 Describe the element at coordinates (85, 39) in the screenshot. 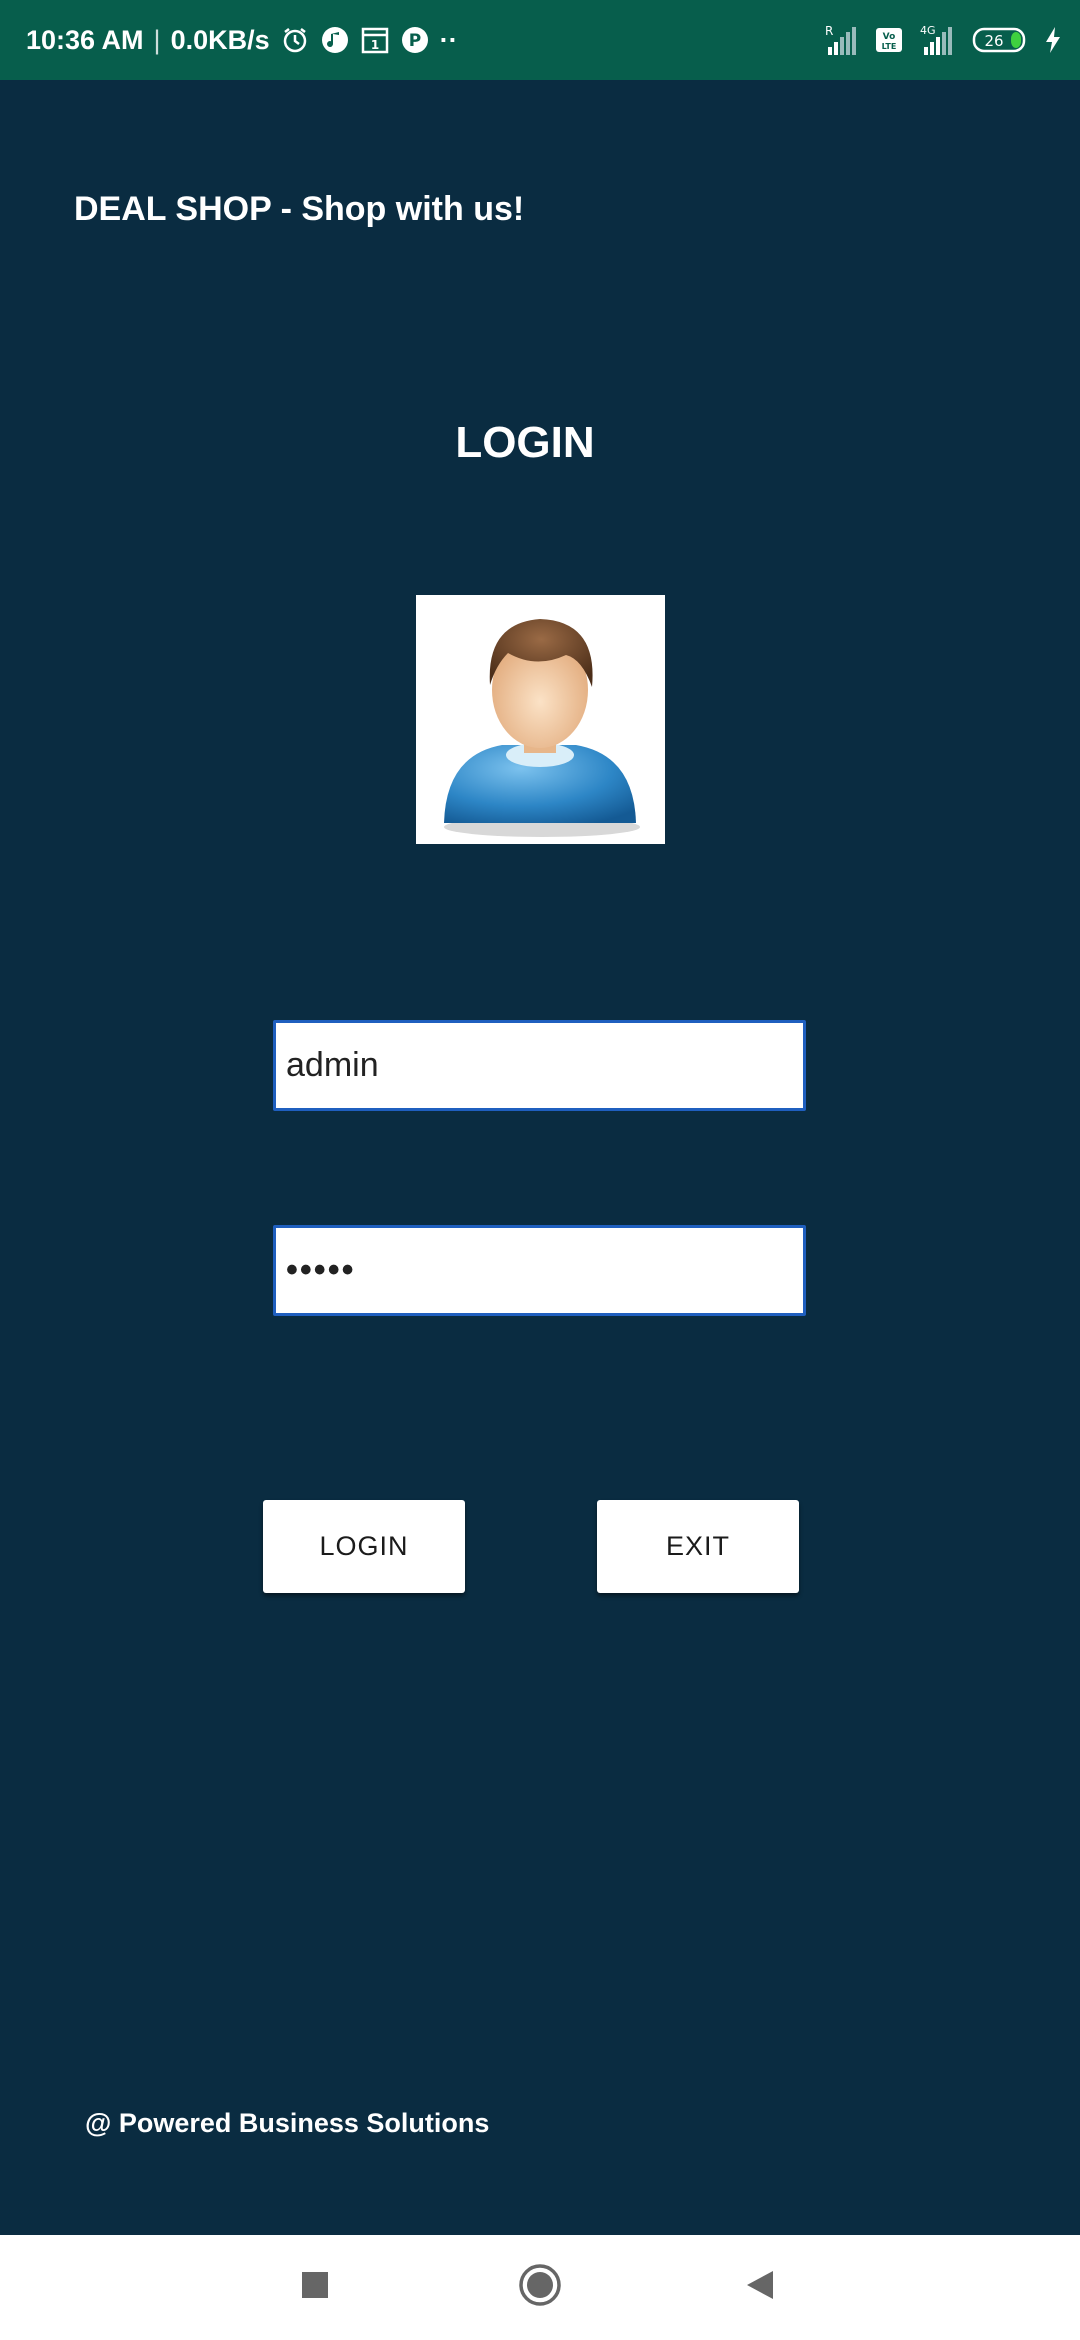

I see `status-time: 10:36 AM` at that location.